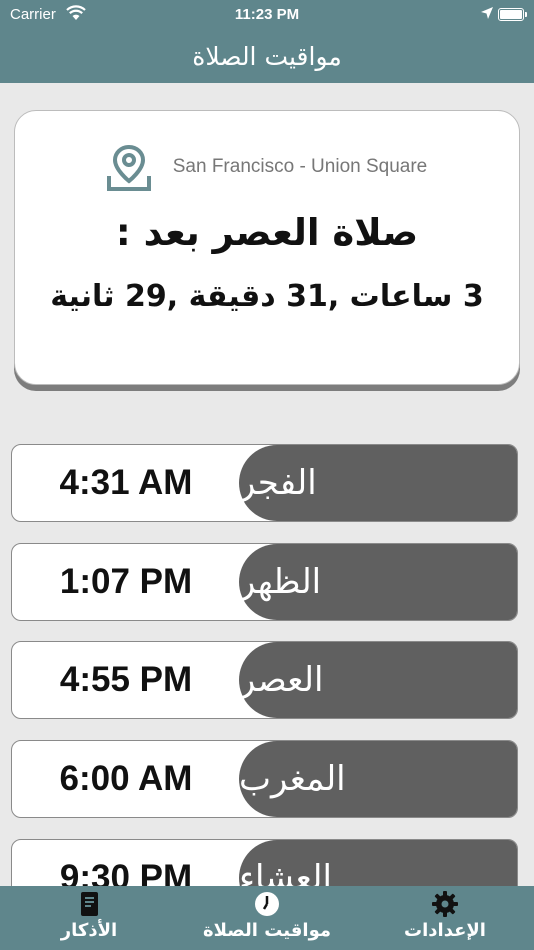 Image resolution: width=534 pixels, height=950 pixels. I want to click on clock-icon, so click(267, 904).